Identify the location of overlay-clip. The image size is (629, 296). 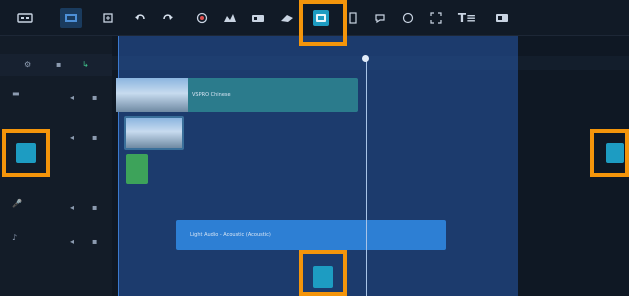
(154, 133).